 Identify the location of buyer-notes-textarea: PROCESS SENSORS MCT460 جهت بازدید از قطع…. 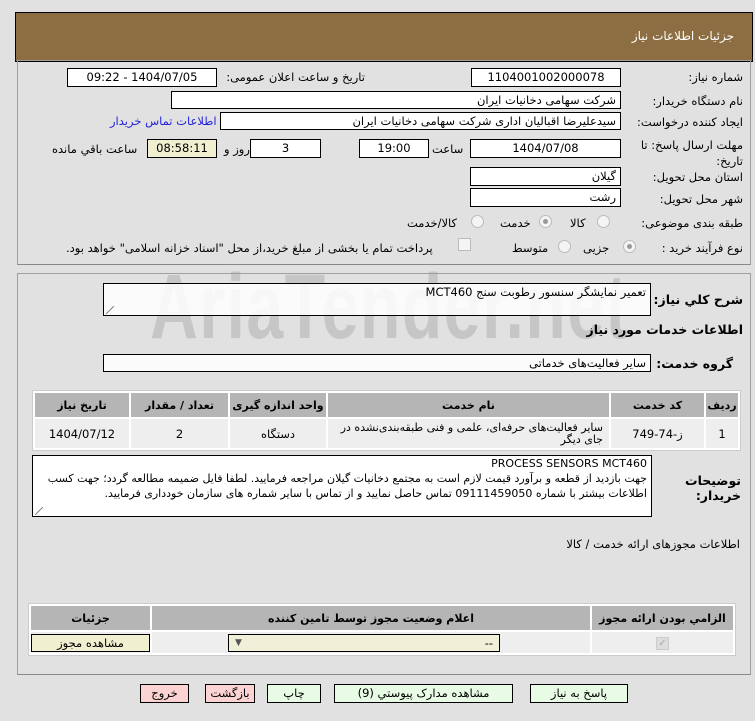
(342, 486).